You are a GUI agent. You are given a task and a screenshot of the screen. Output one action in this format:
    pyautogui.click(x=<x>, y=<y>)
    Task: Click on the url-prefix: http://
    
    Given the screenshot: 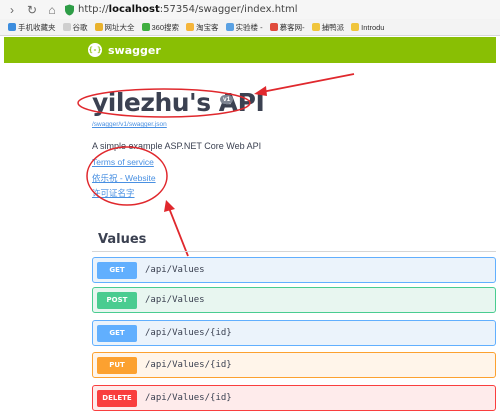 What is the action you would take?
    pyautogui.click(x=93, y=9)
    